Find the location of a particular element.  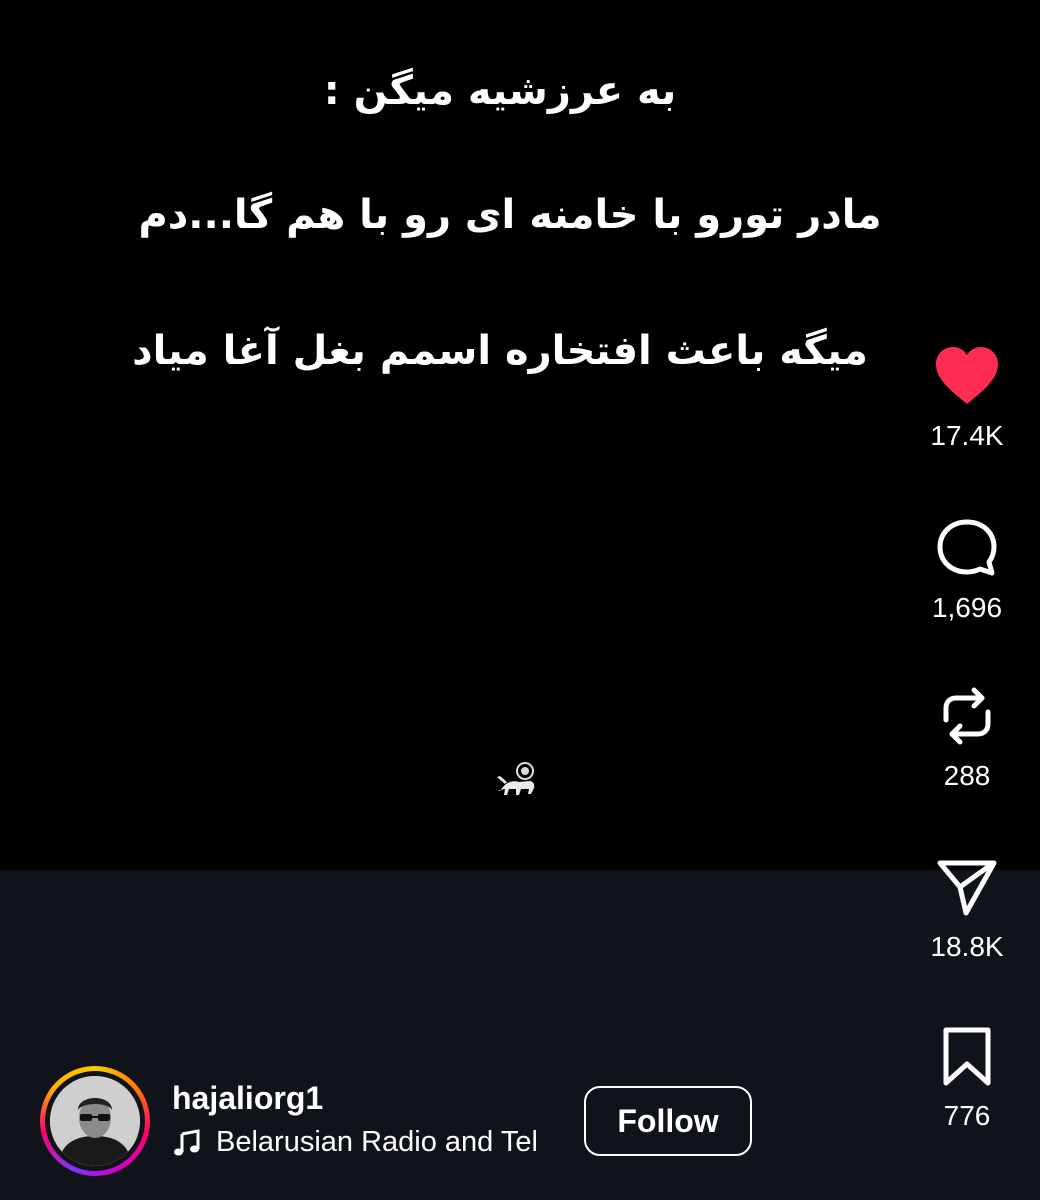

comment-button: 1,696 is located at coordinates (967, 571).